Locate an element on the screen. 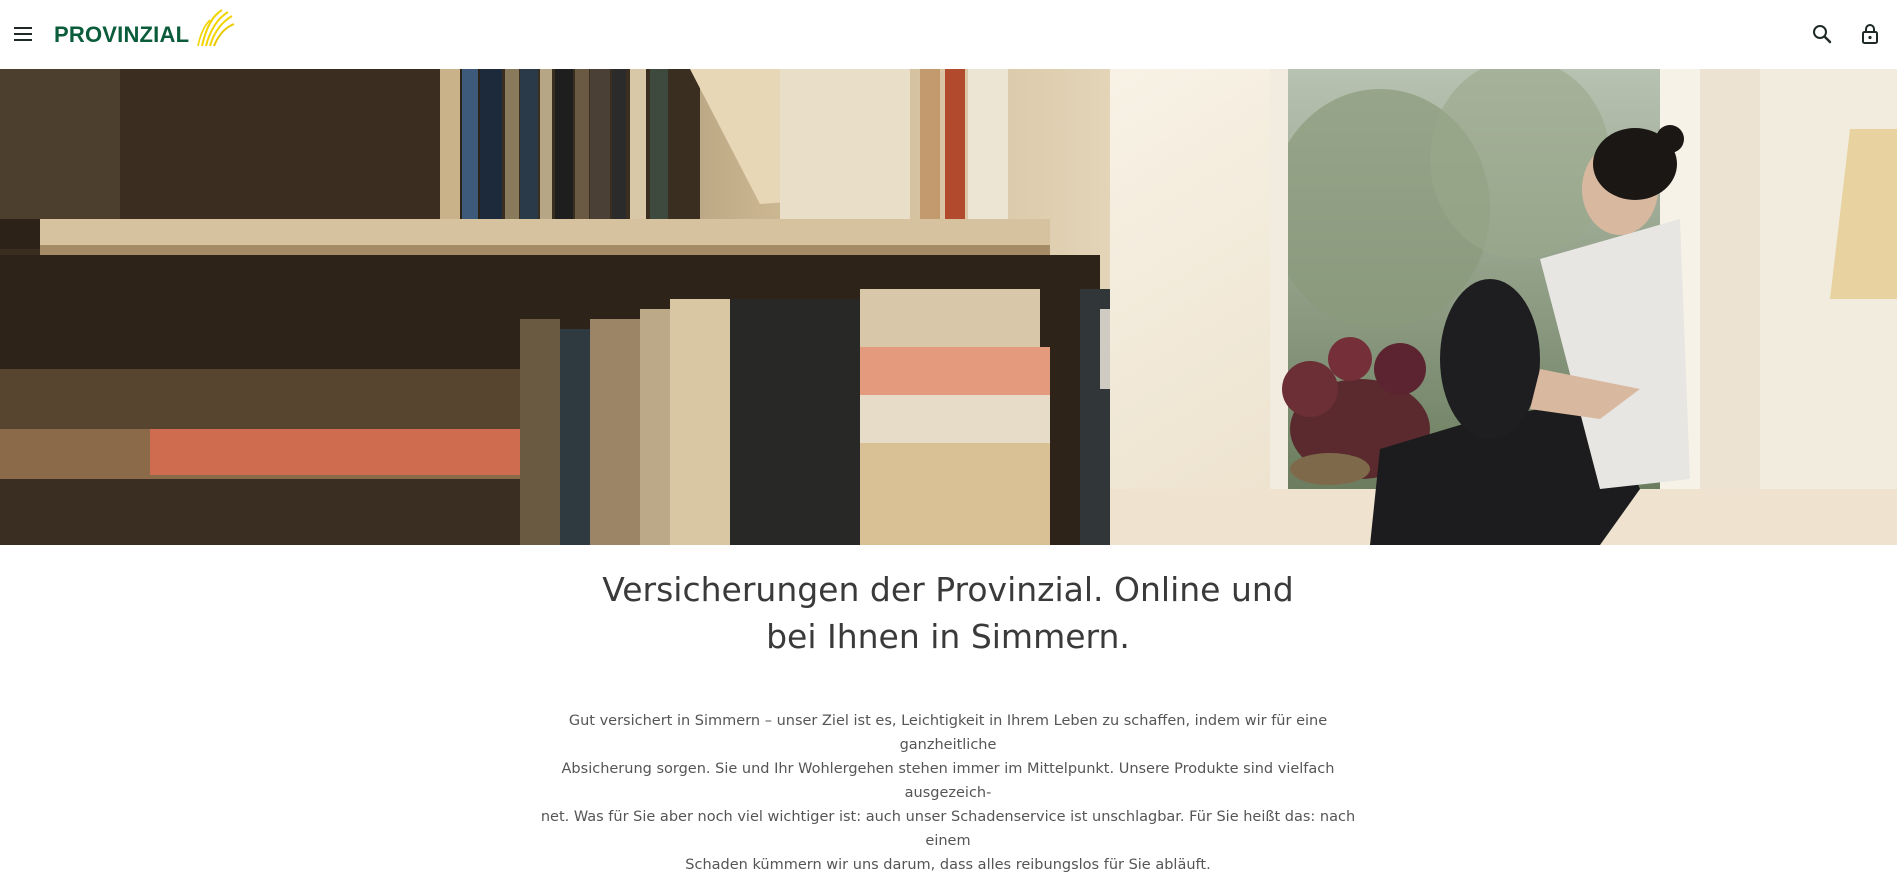  headline-line-2: bei Ihnen in Simmern. is located at coordinates (948, 636).